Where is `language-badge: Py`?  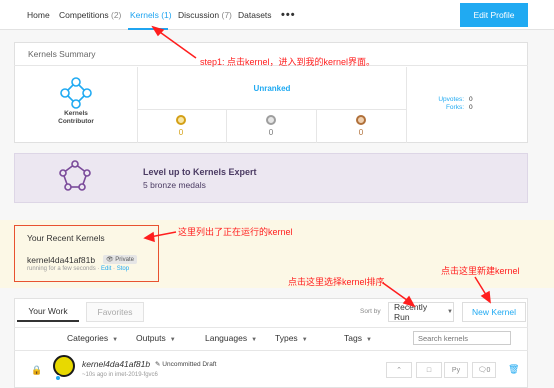 language-badge: Py is located at coordinates (456, 370).